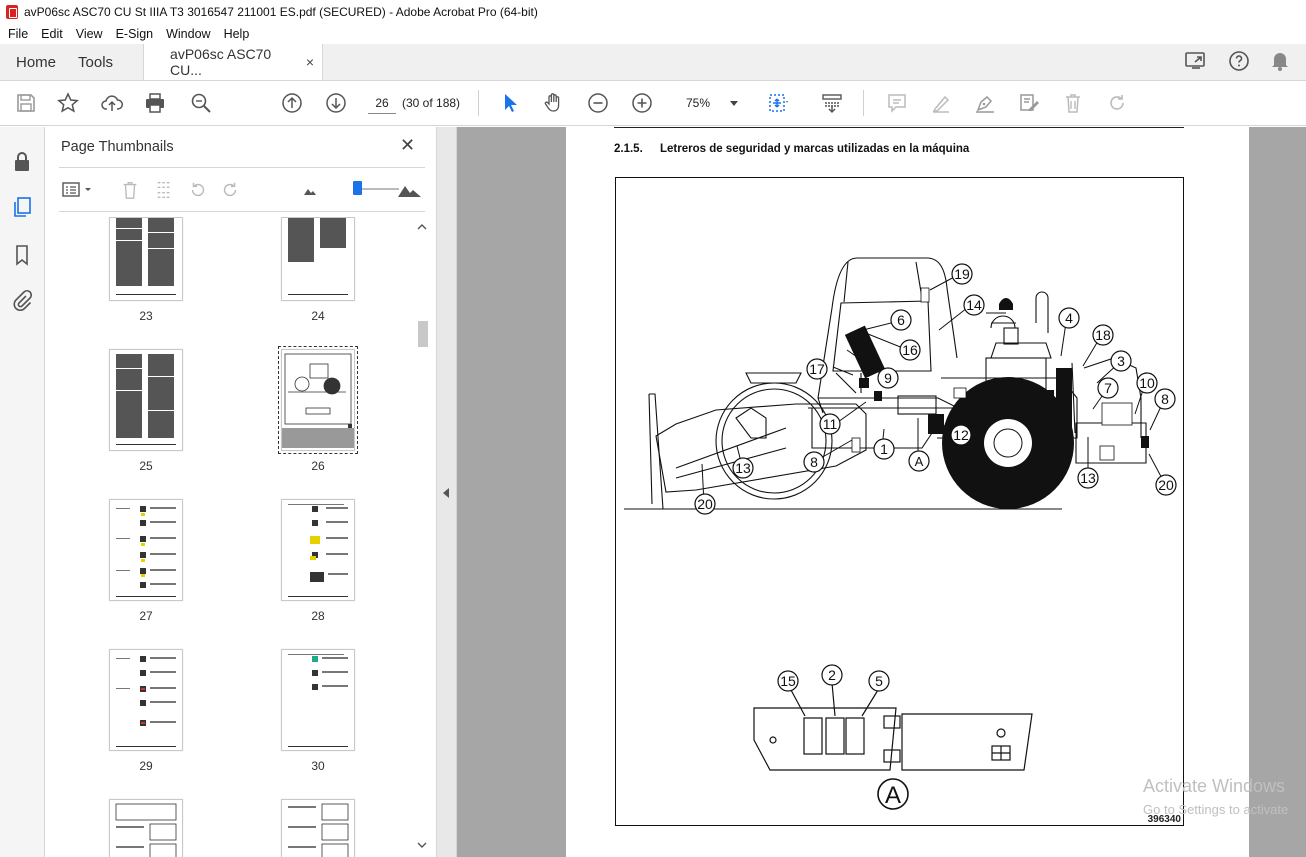  What do you see at coordinates (155, 103) in the screenshot?
I see `print-icon` at bounding box center [155, 103].